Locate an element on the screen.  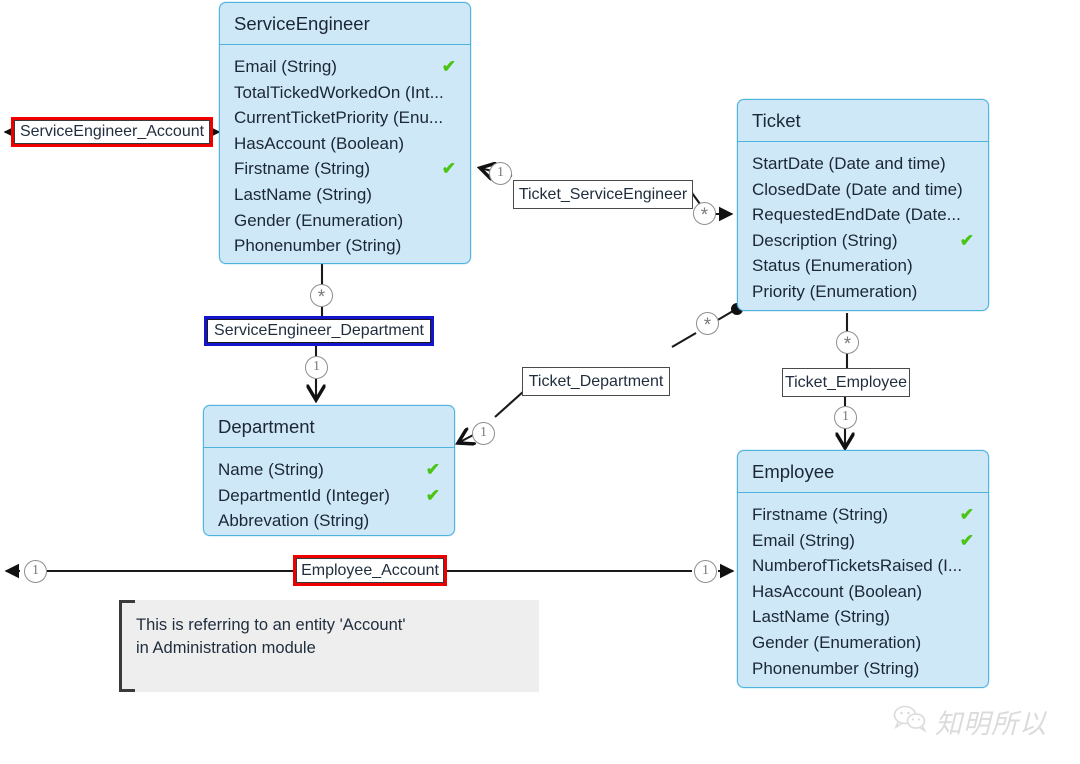
multiplicity-ticket-department-many: * is located at coordinates (707, 324).